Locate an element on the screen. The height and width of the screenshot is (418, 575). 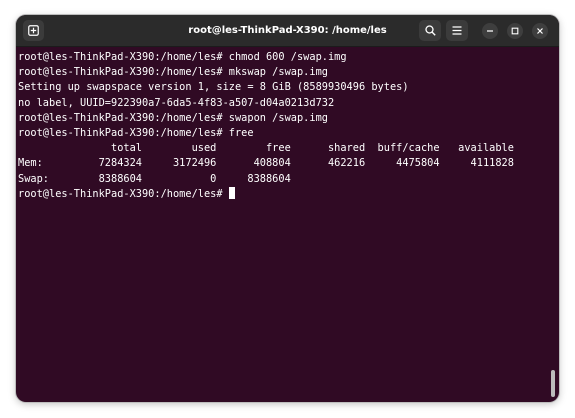
window-title: root@les-ThinkPad-X390: /home/les is located at coordinates (287, 30).